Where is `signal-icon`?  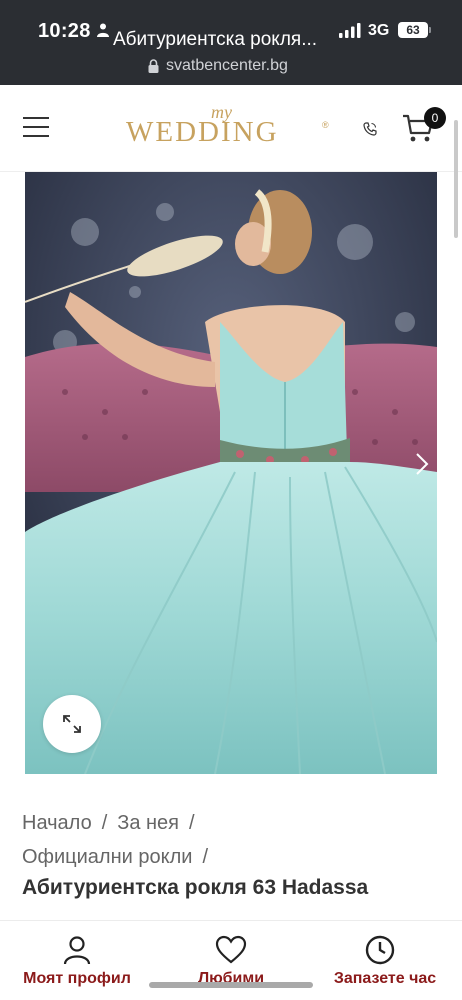
signal-icon is located at coordinates (350, 30).